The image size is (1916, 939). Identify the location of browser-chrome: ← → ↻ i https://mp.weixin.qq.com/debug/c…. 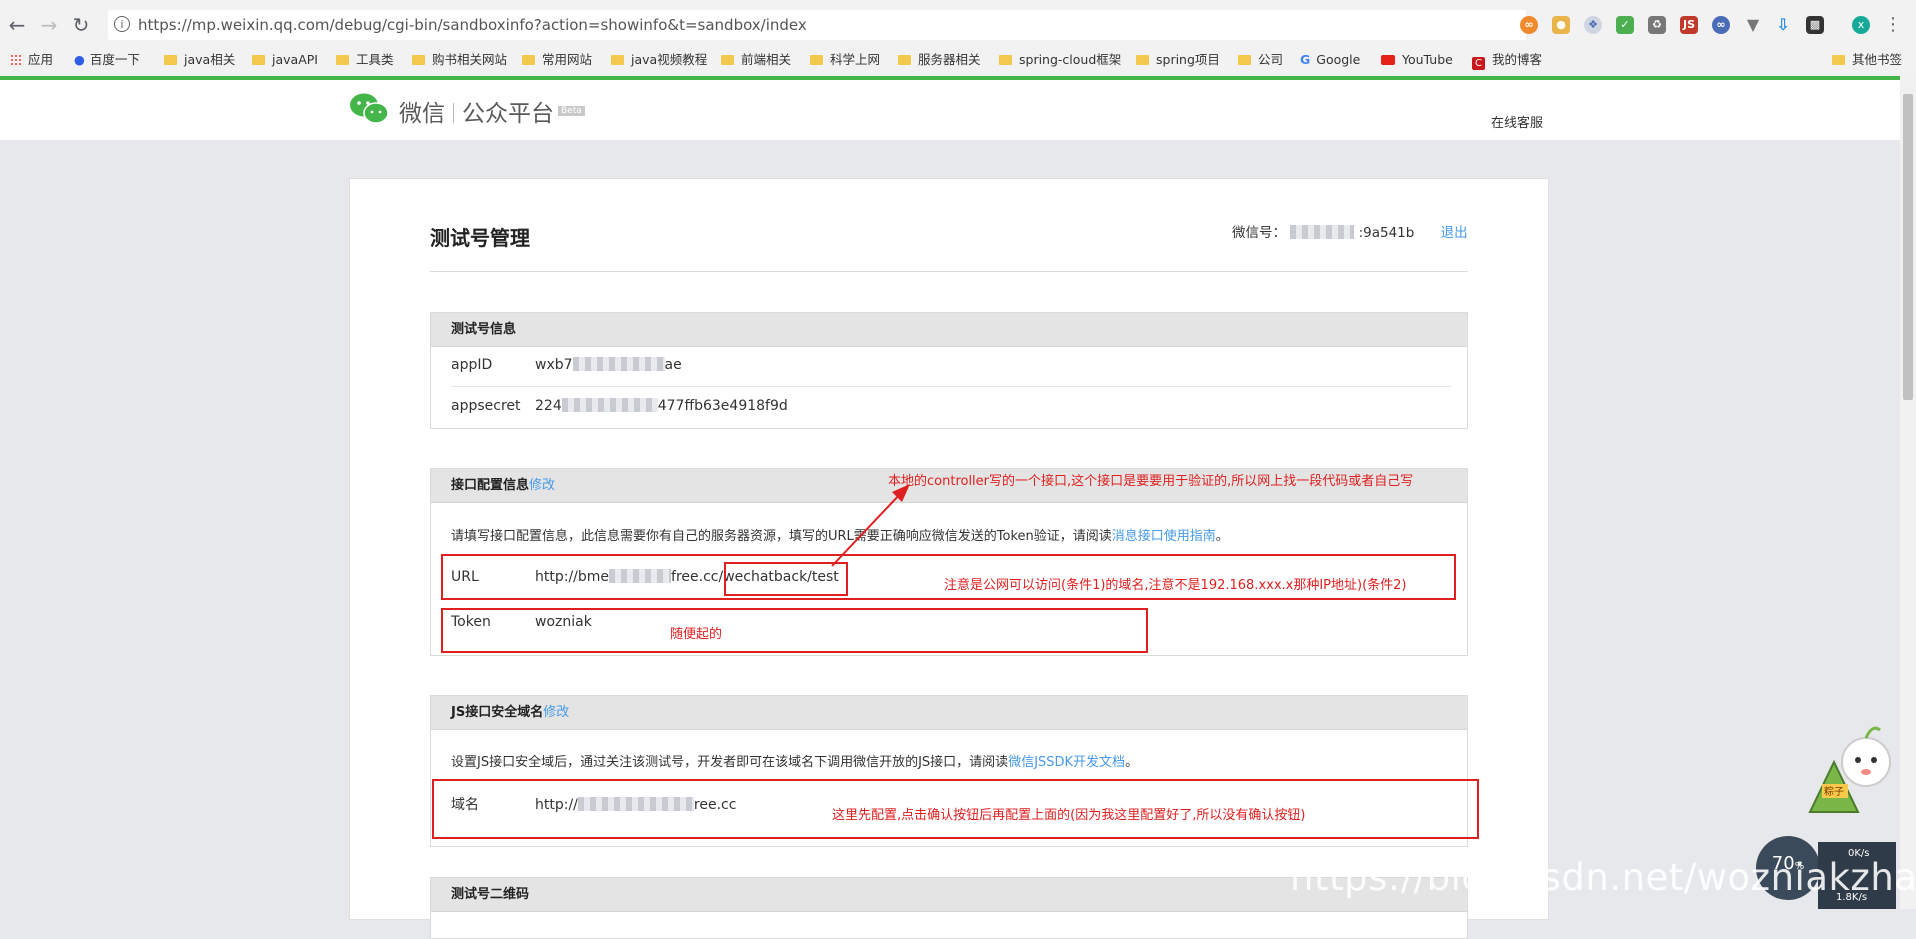
(958, 38).